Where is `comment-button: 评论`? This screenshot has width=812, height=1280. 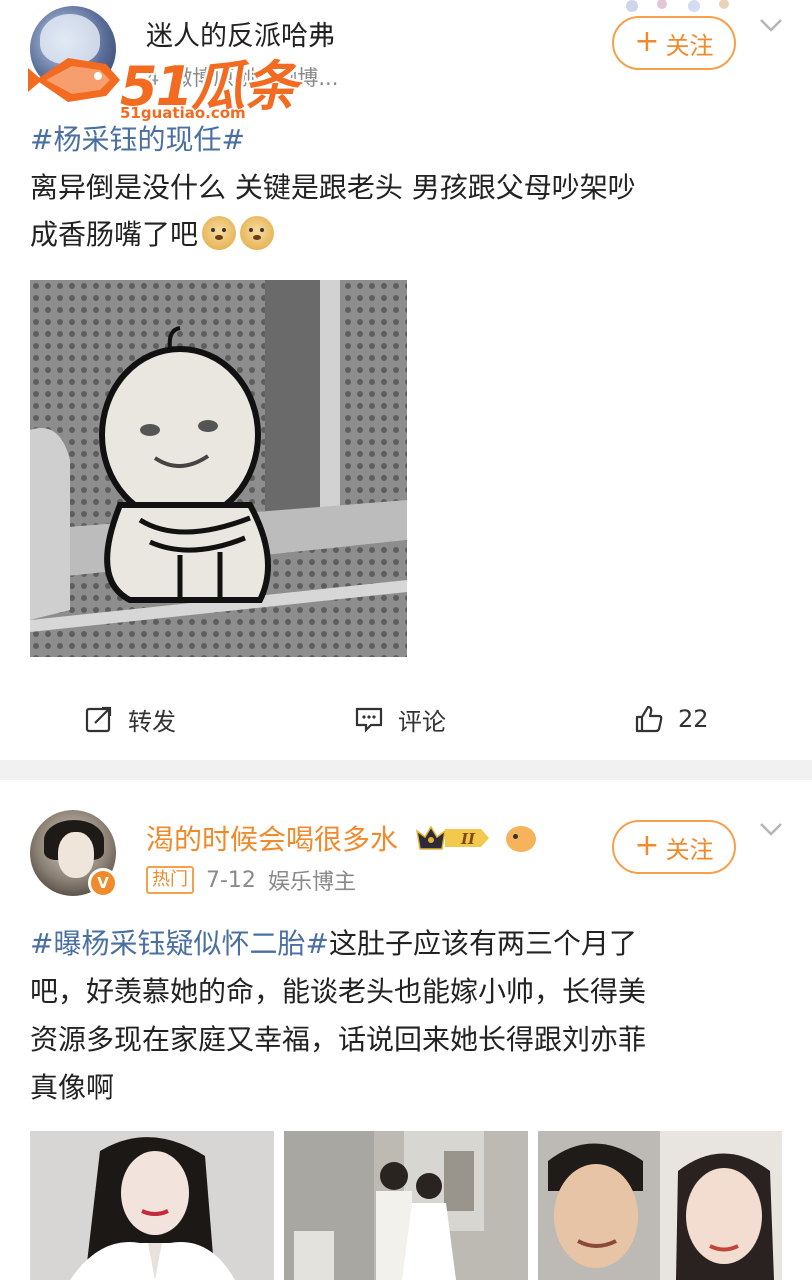
comment-button: 评论 is located at coordinates (400, 719).